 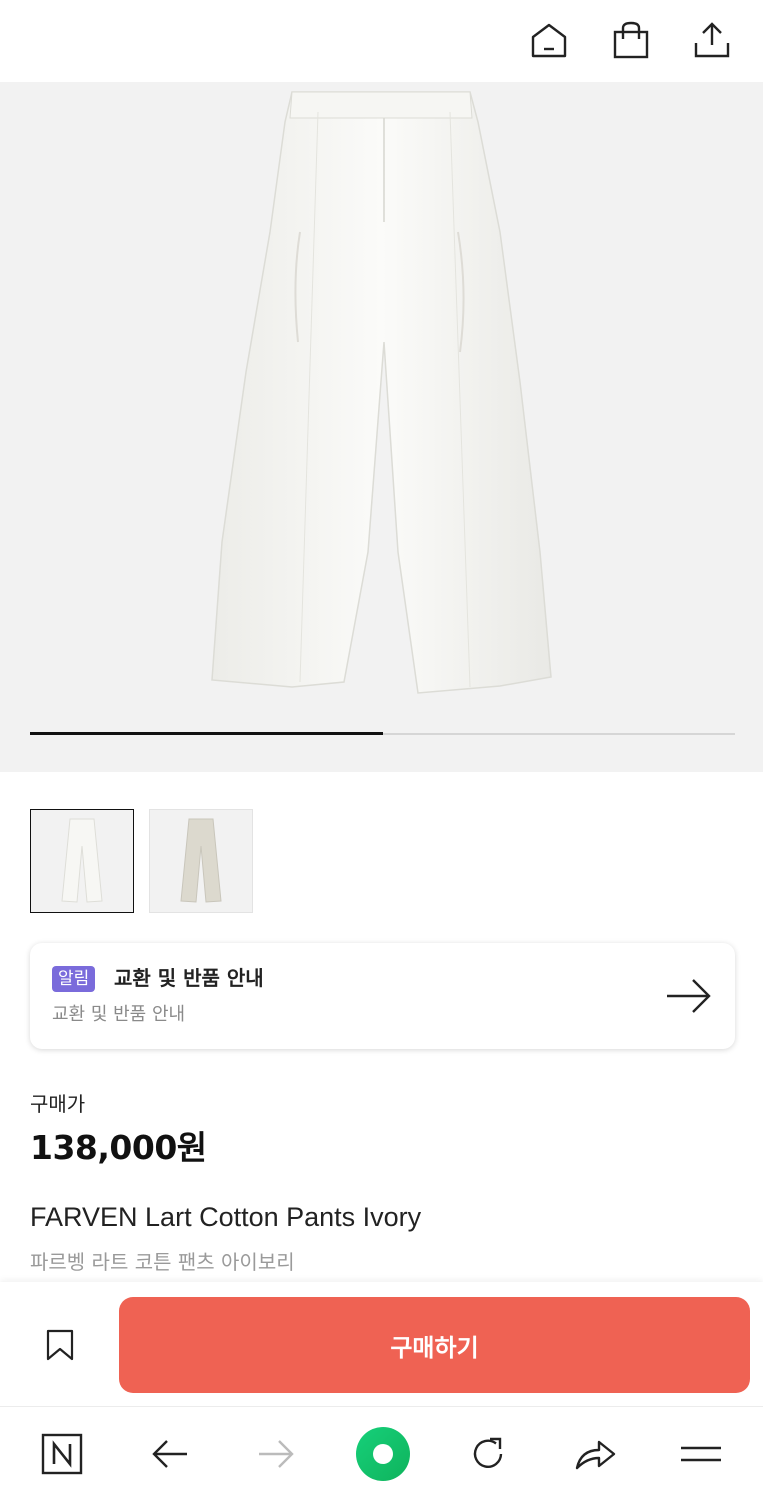 I want to click on home-icon, so click(x=549, y=40).